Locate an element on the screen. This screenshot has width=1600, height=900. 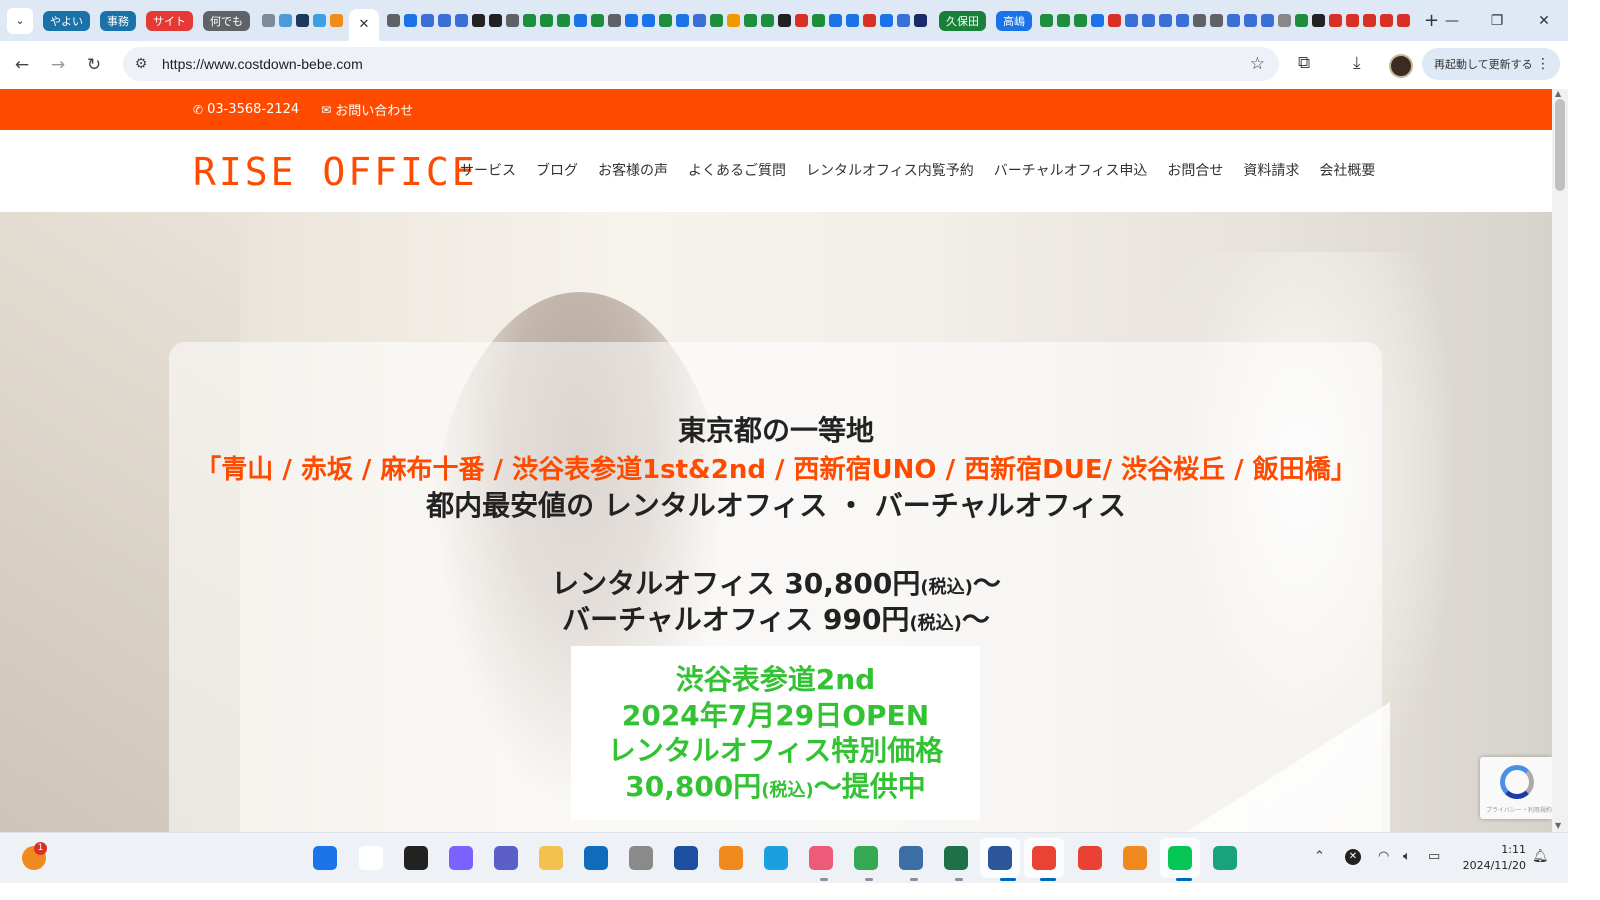
tab-group-1: 久保田 is located at coordinates (962, 20).